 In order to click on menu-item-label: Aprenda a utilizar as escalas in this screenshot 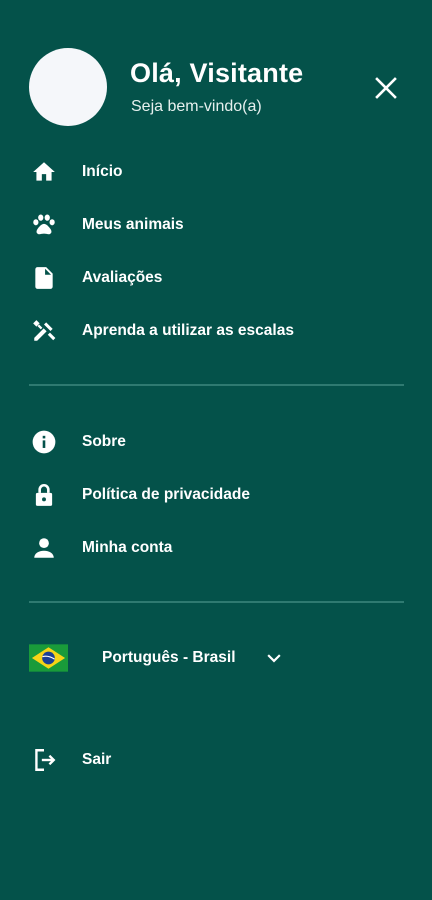, I will do `click(188, 330)`.